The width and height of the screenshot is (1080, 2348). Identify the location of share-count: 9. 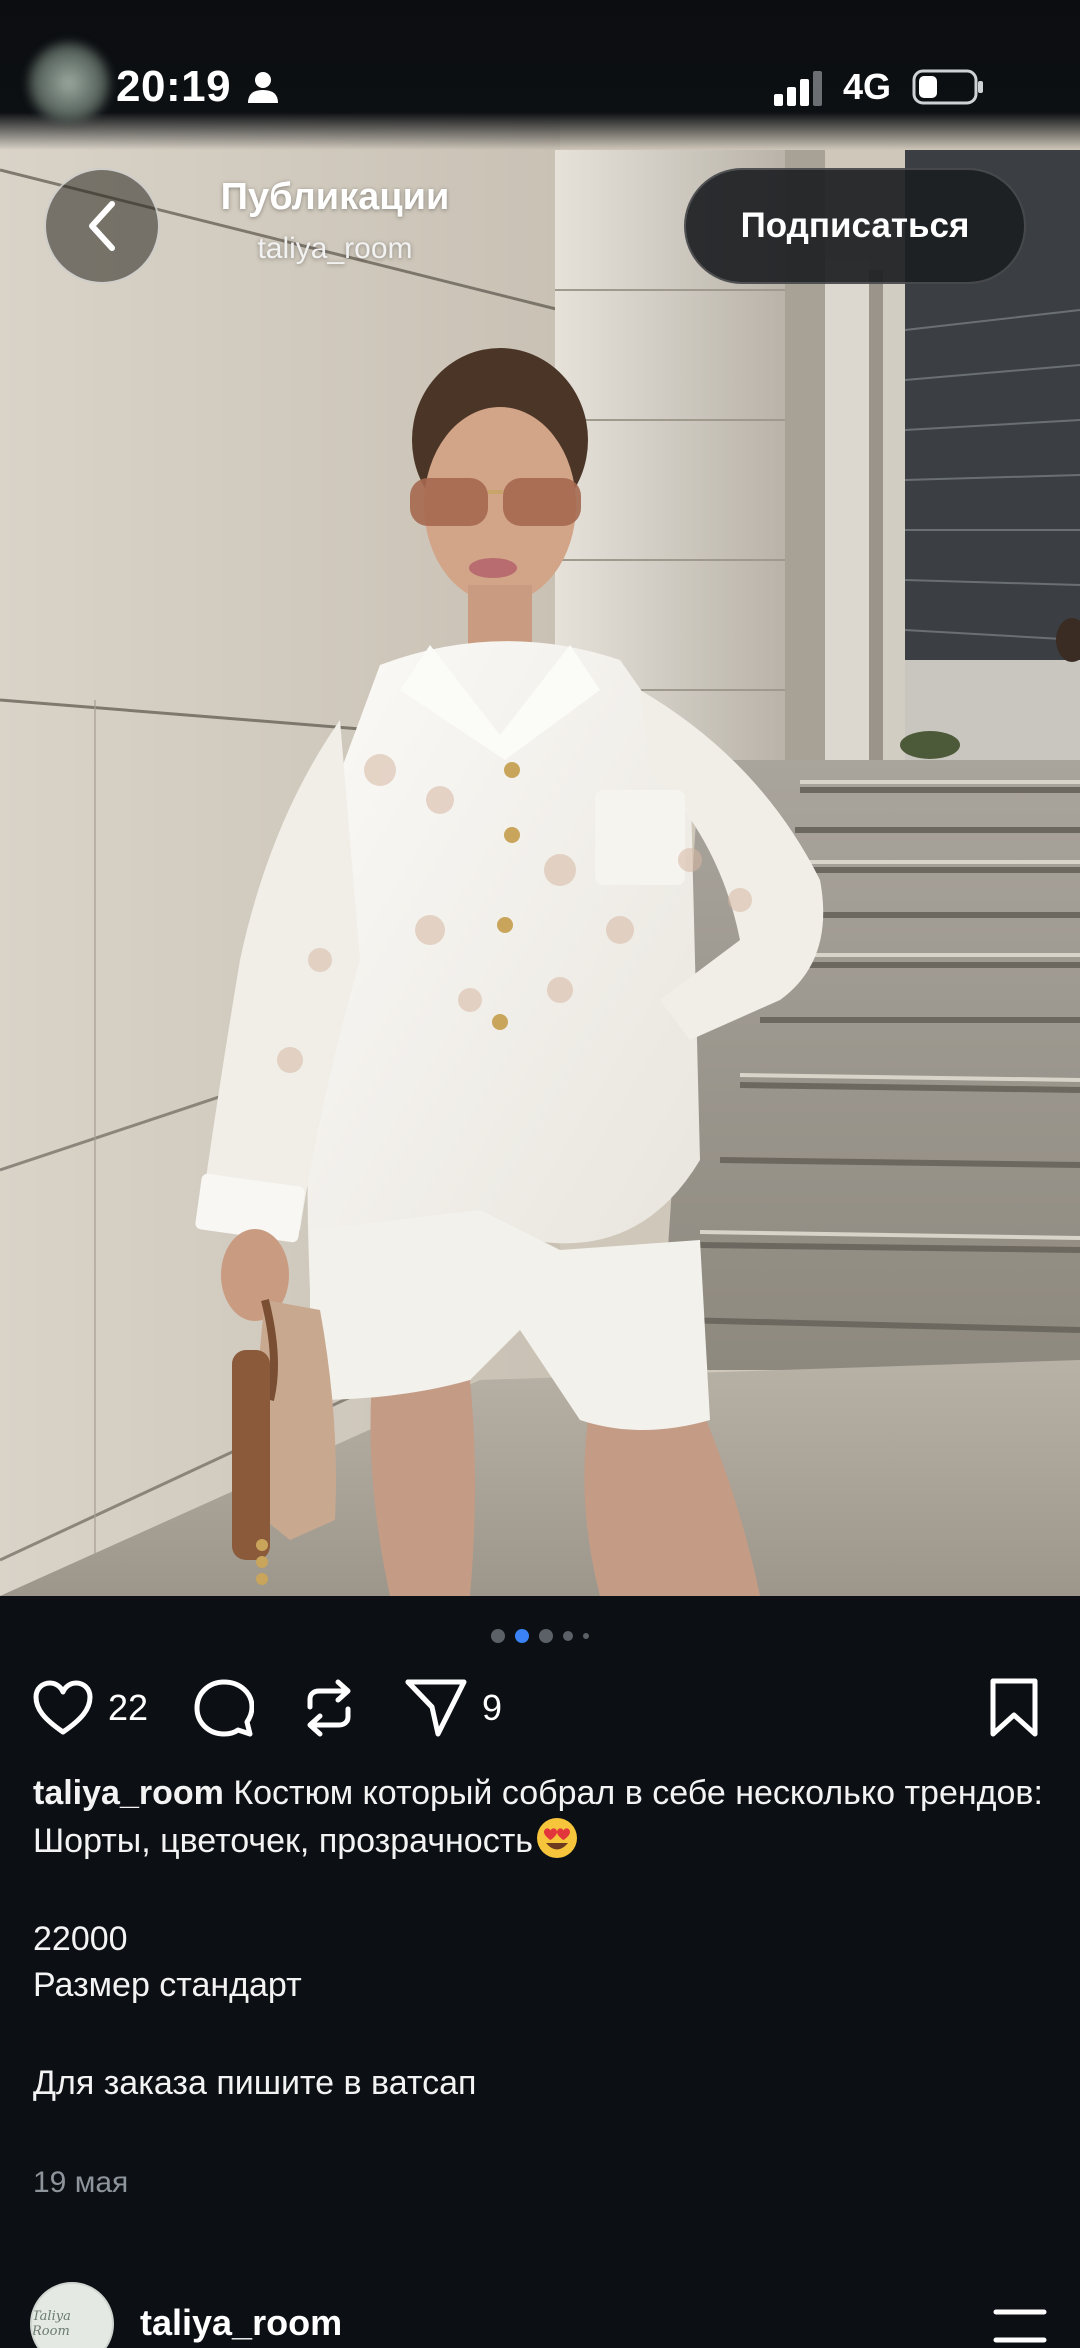
(492, 1707).